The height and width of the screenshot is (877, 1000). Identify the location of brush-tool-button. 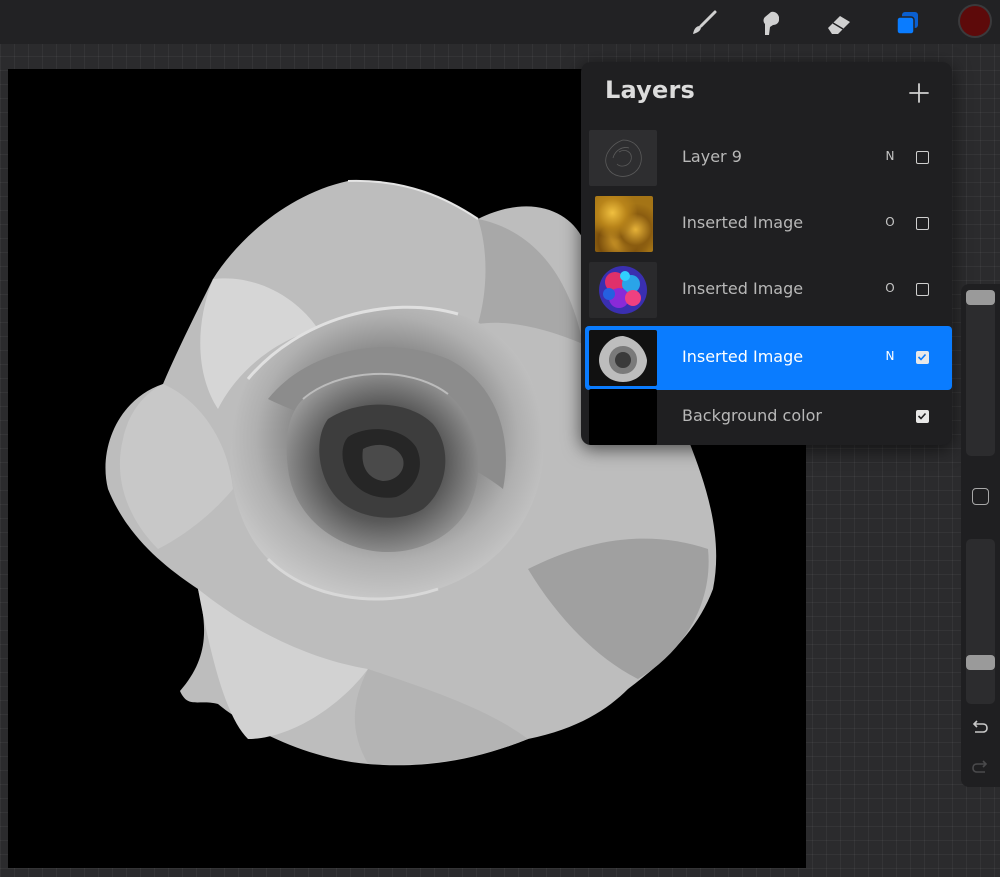
(704, 23).